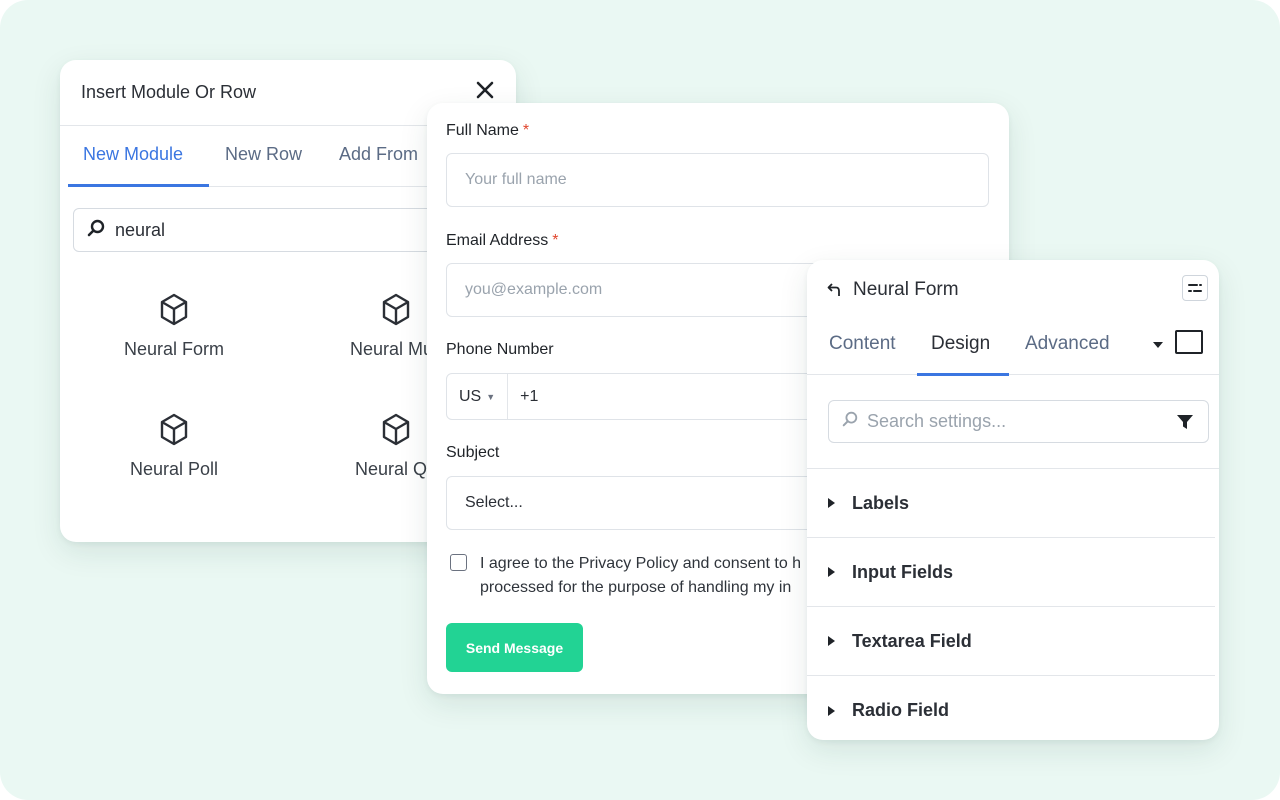 The width and height of the screenshot is (1280, 800). Describe the element at coordinates (1011, 708) in the screenshot. I see `section-radio-field: Radio Field` at that location.